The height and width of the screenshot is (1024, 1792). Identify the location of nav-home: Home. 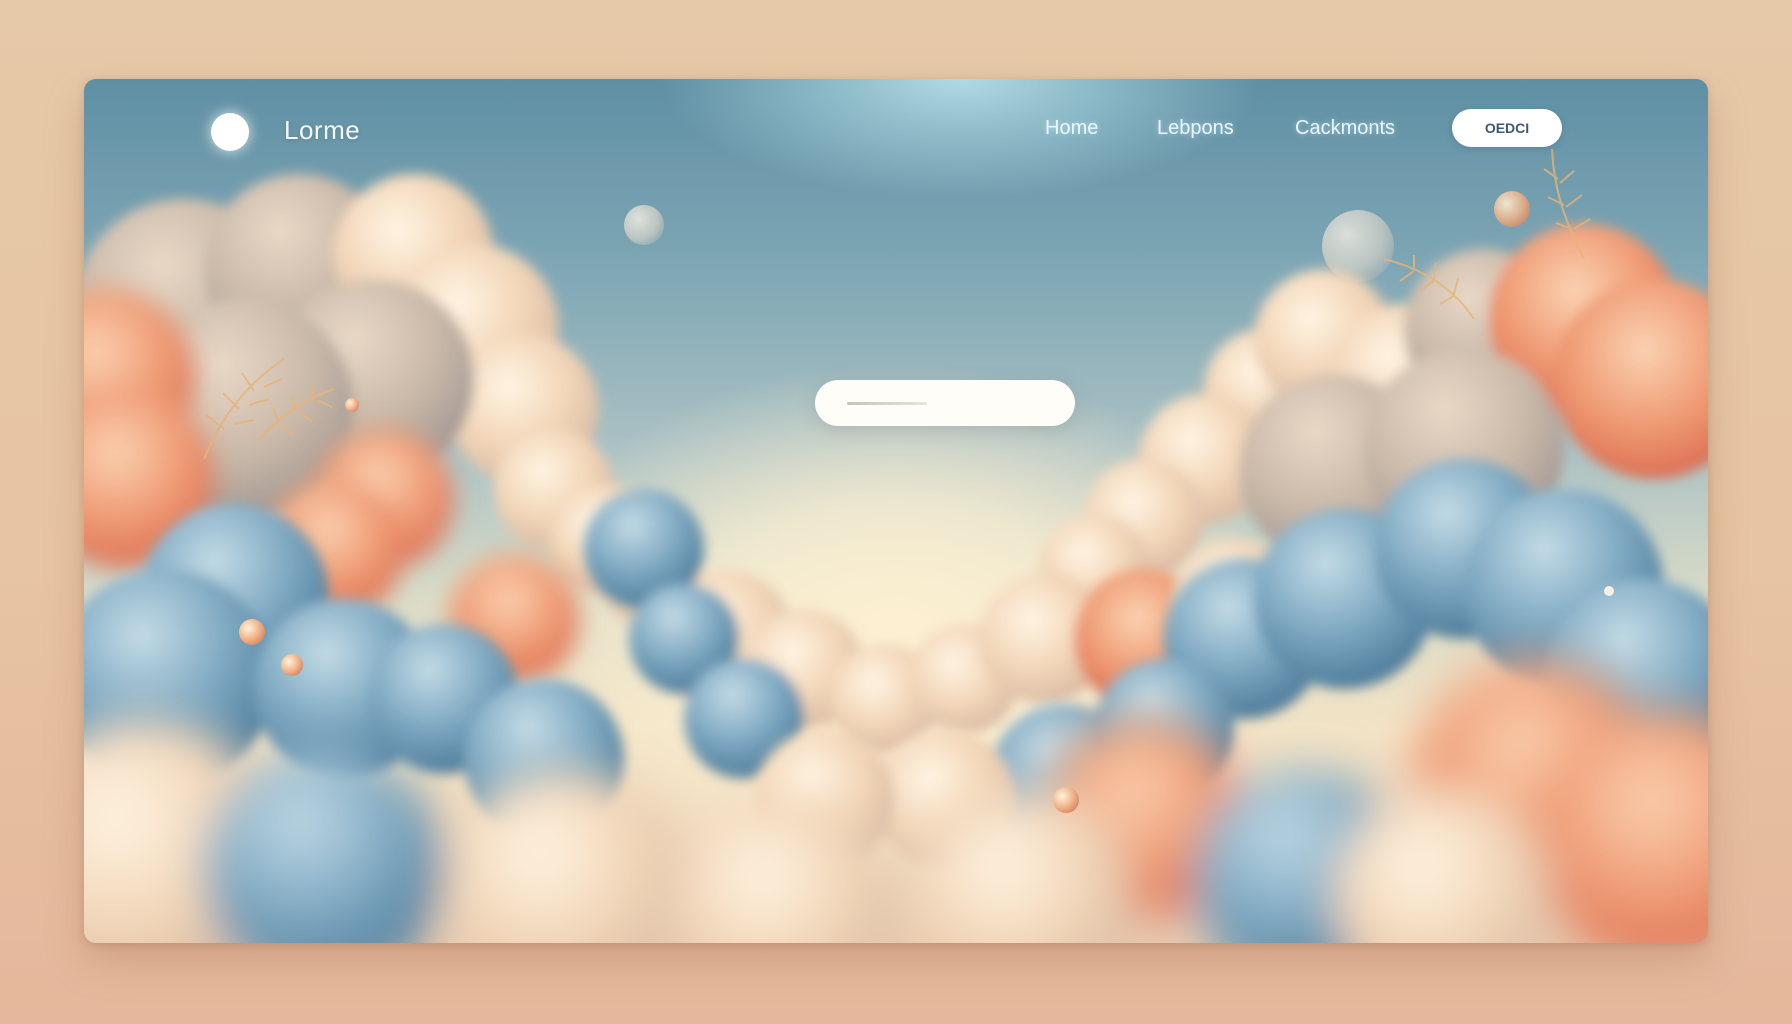
(1071, 128).